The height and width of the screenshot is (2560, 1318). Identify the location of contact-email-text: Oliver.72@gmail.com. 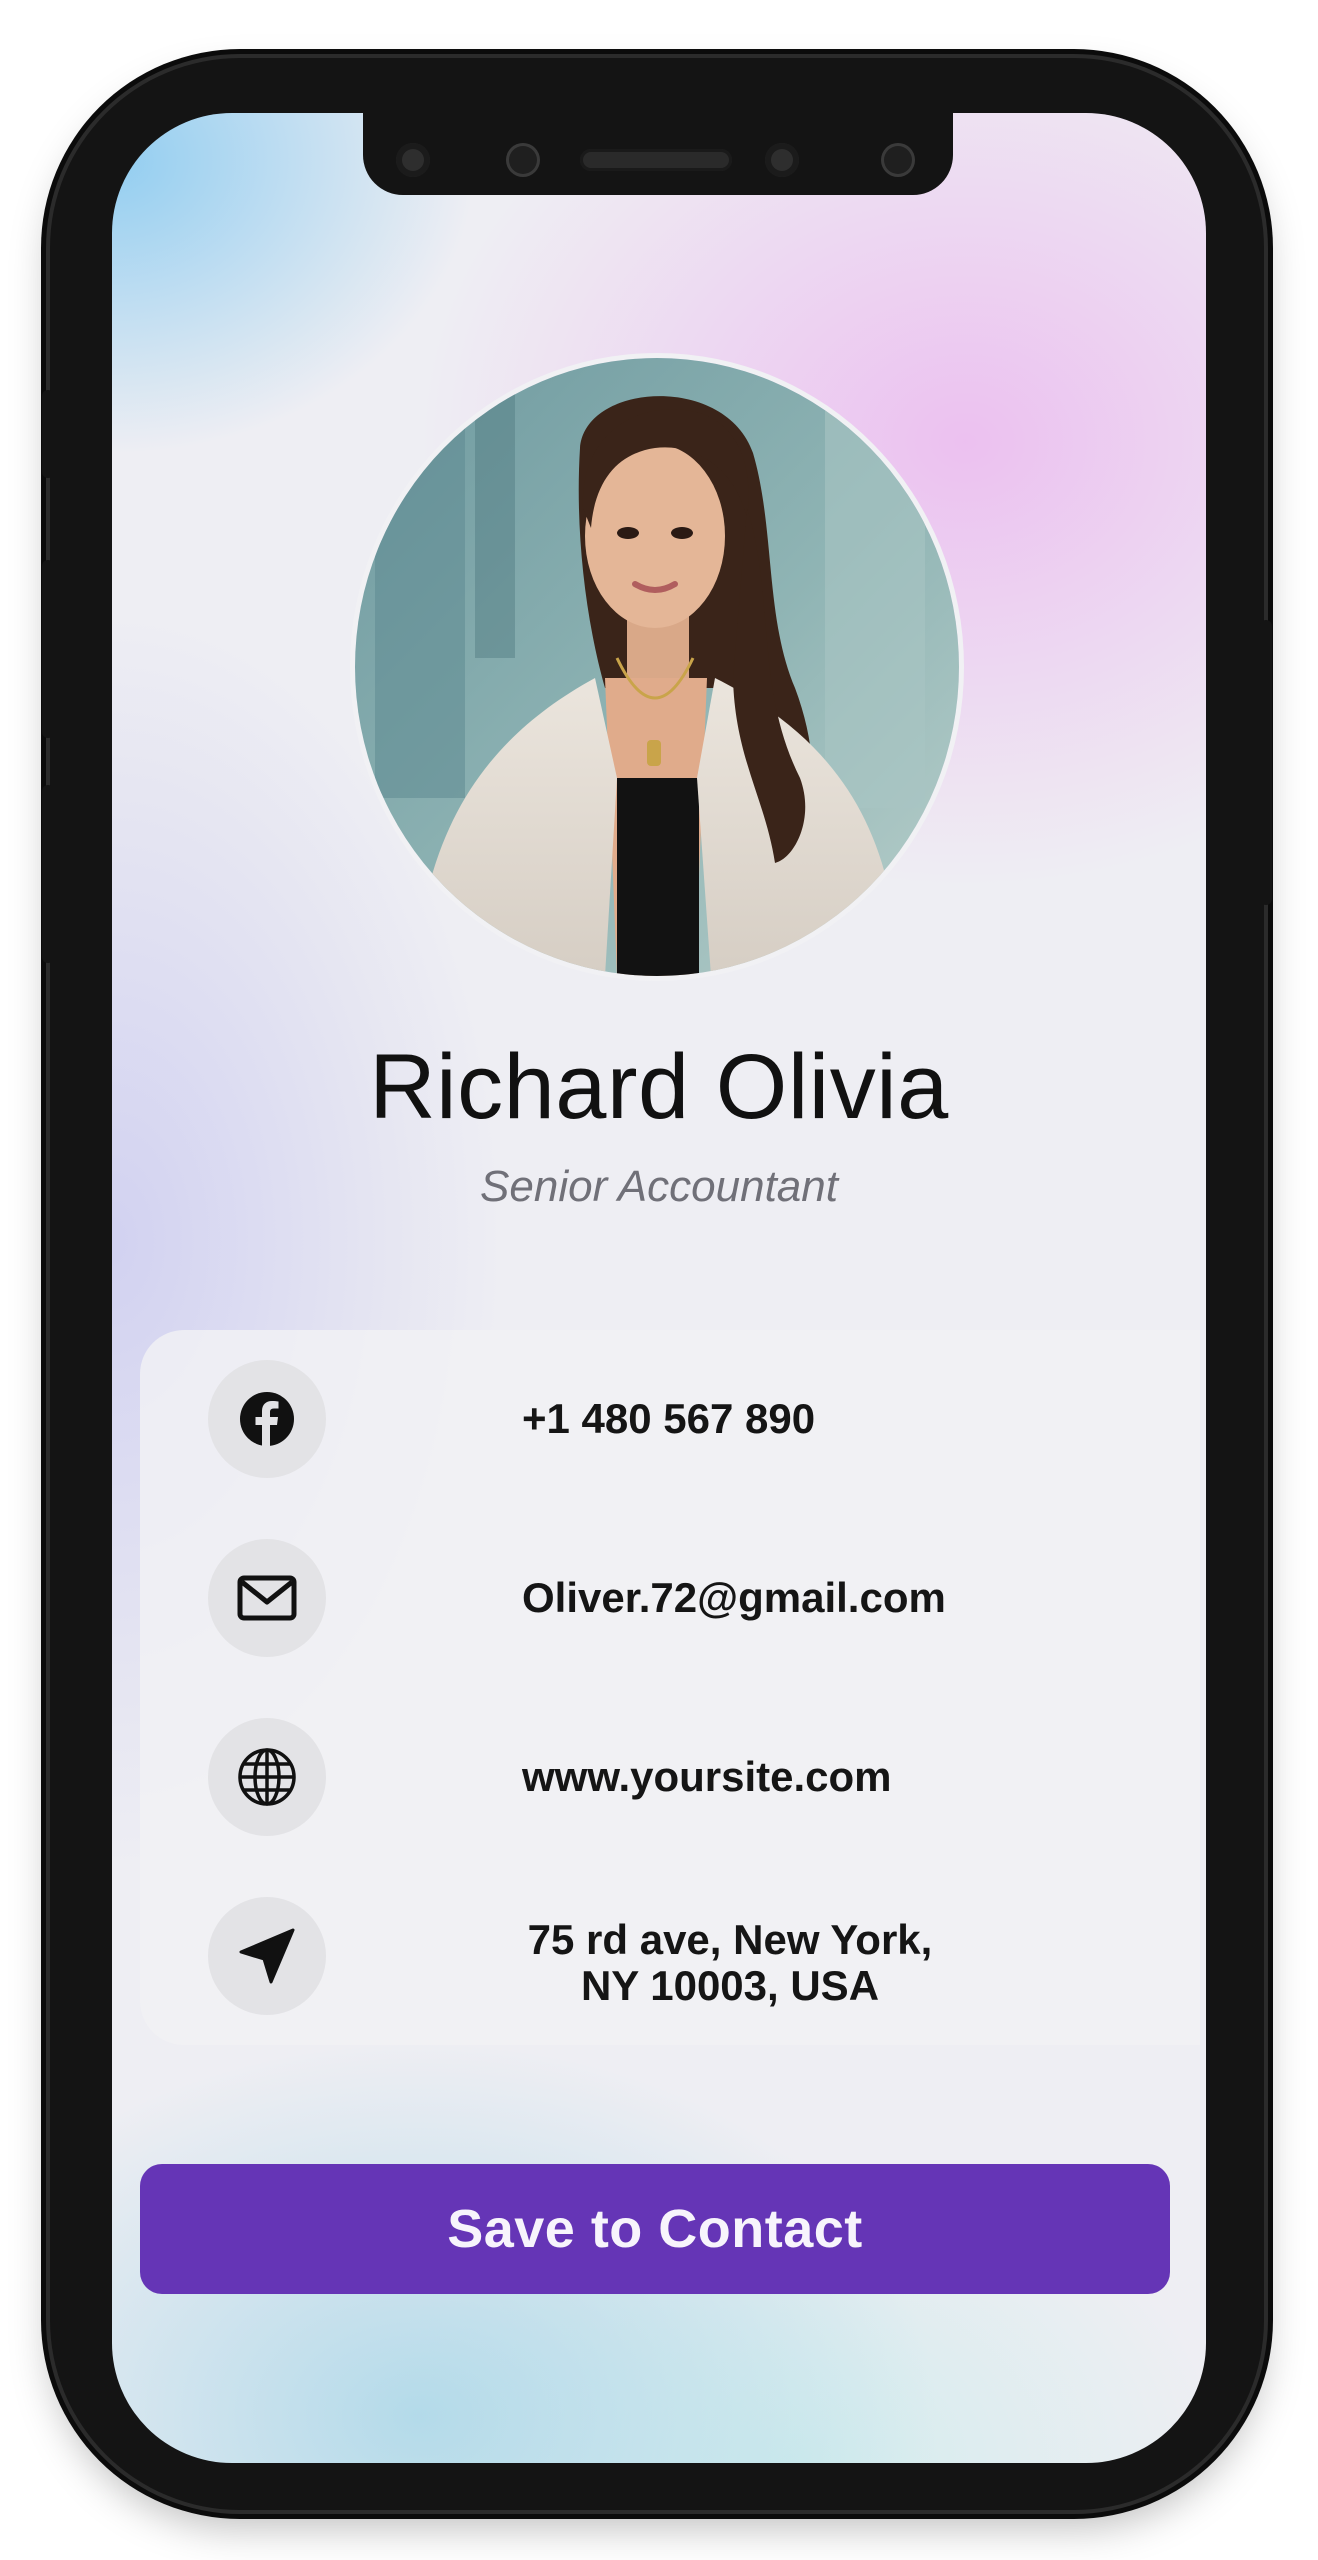
(734, 1597).